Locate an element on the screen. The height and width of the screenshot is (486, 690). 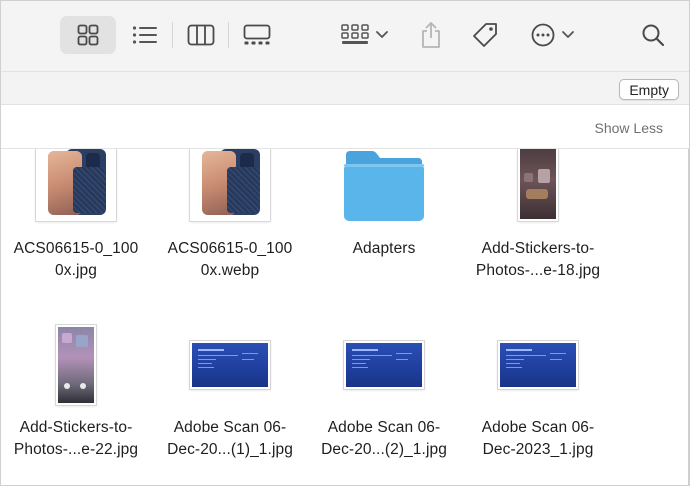
file-name: Photos-...e-18.jpg is located at coordinates (538, 270).